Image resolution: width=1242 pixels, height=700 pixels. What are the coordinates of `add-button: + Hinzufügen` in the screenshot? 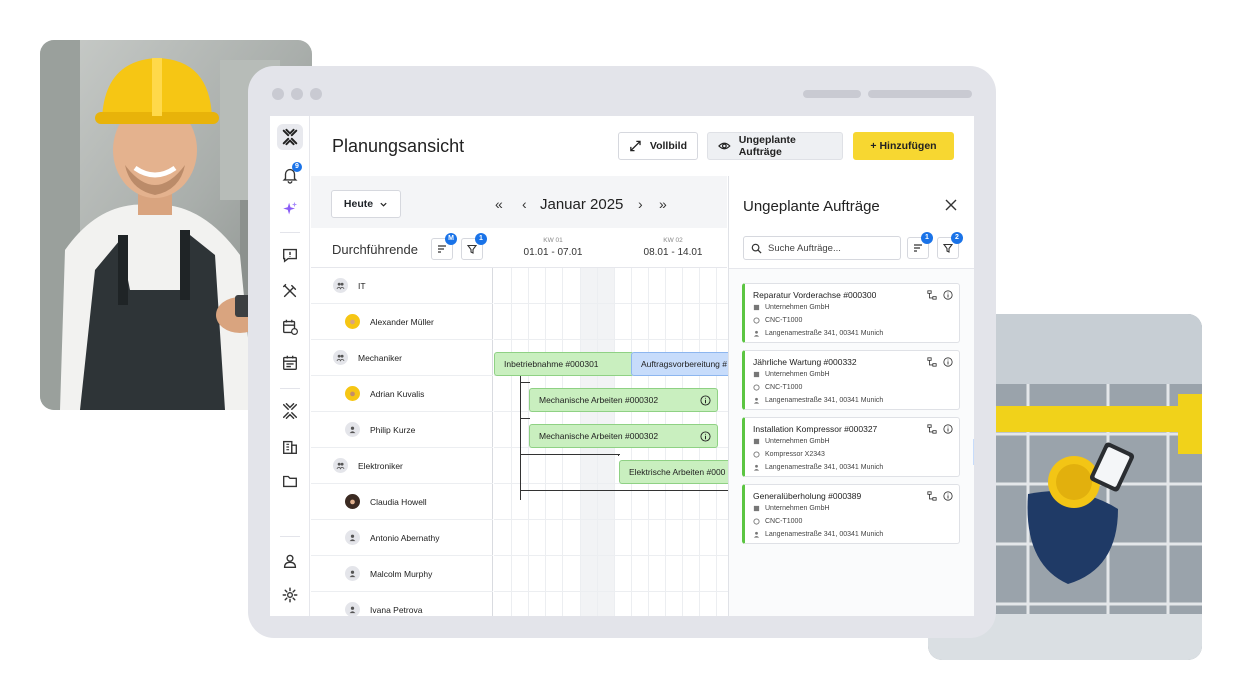 It's located at (903, 146).